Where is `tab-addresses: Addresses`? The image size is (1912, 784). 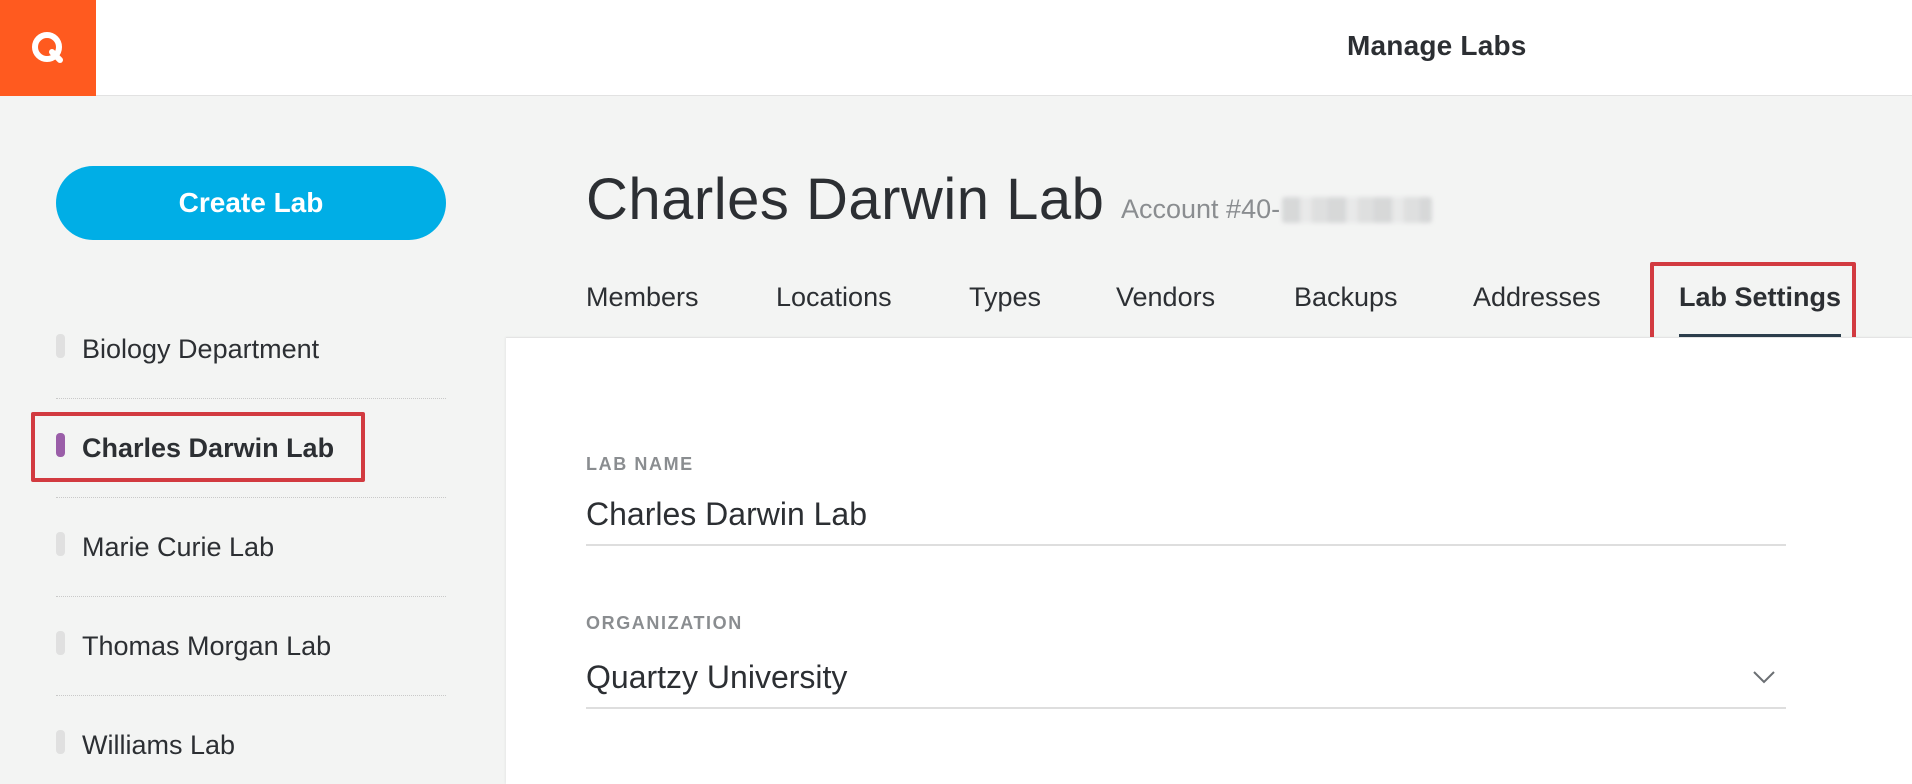
tab-addresses: Addresses is located at coordinates (1537, 297).